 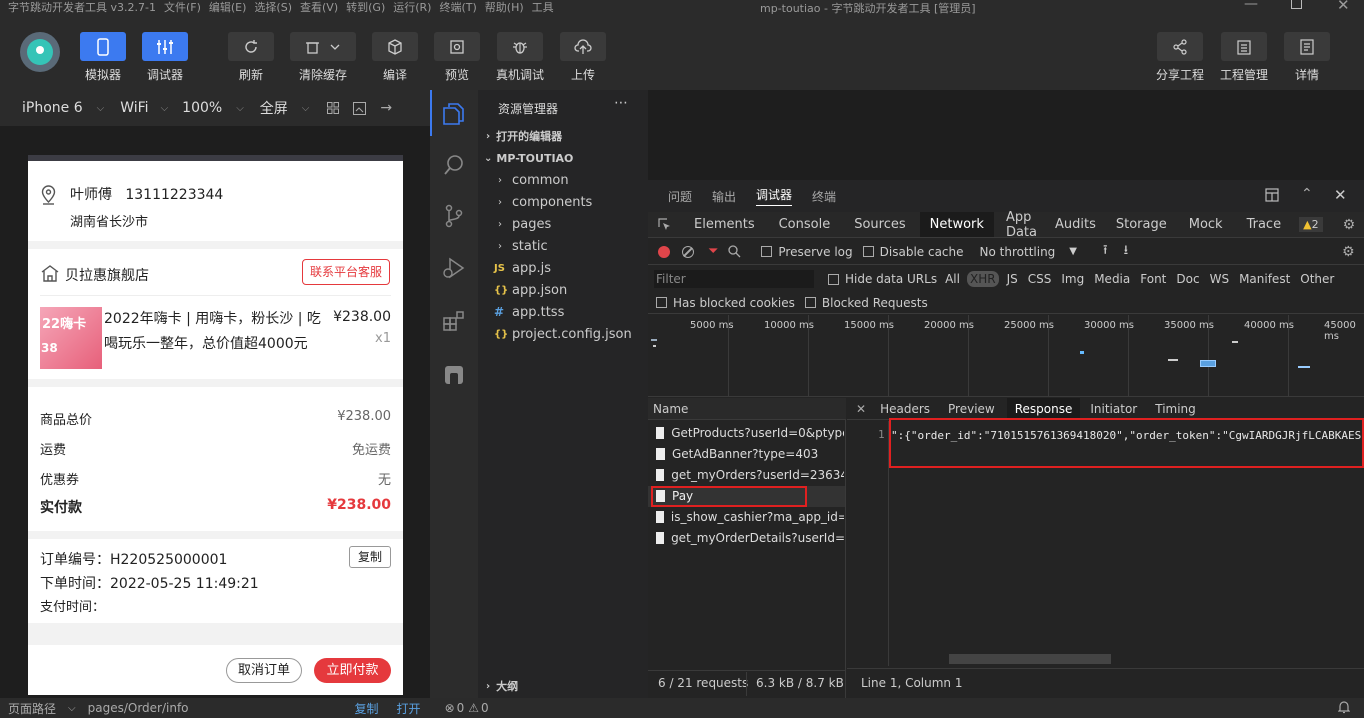 I want to click on device-select: iPhone 6, so click(x=52, y=108).